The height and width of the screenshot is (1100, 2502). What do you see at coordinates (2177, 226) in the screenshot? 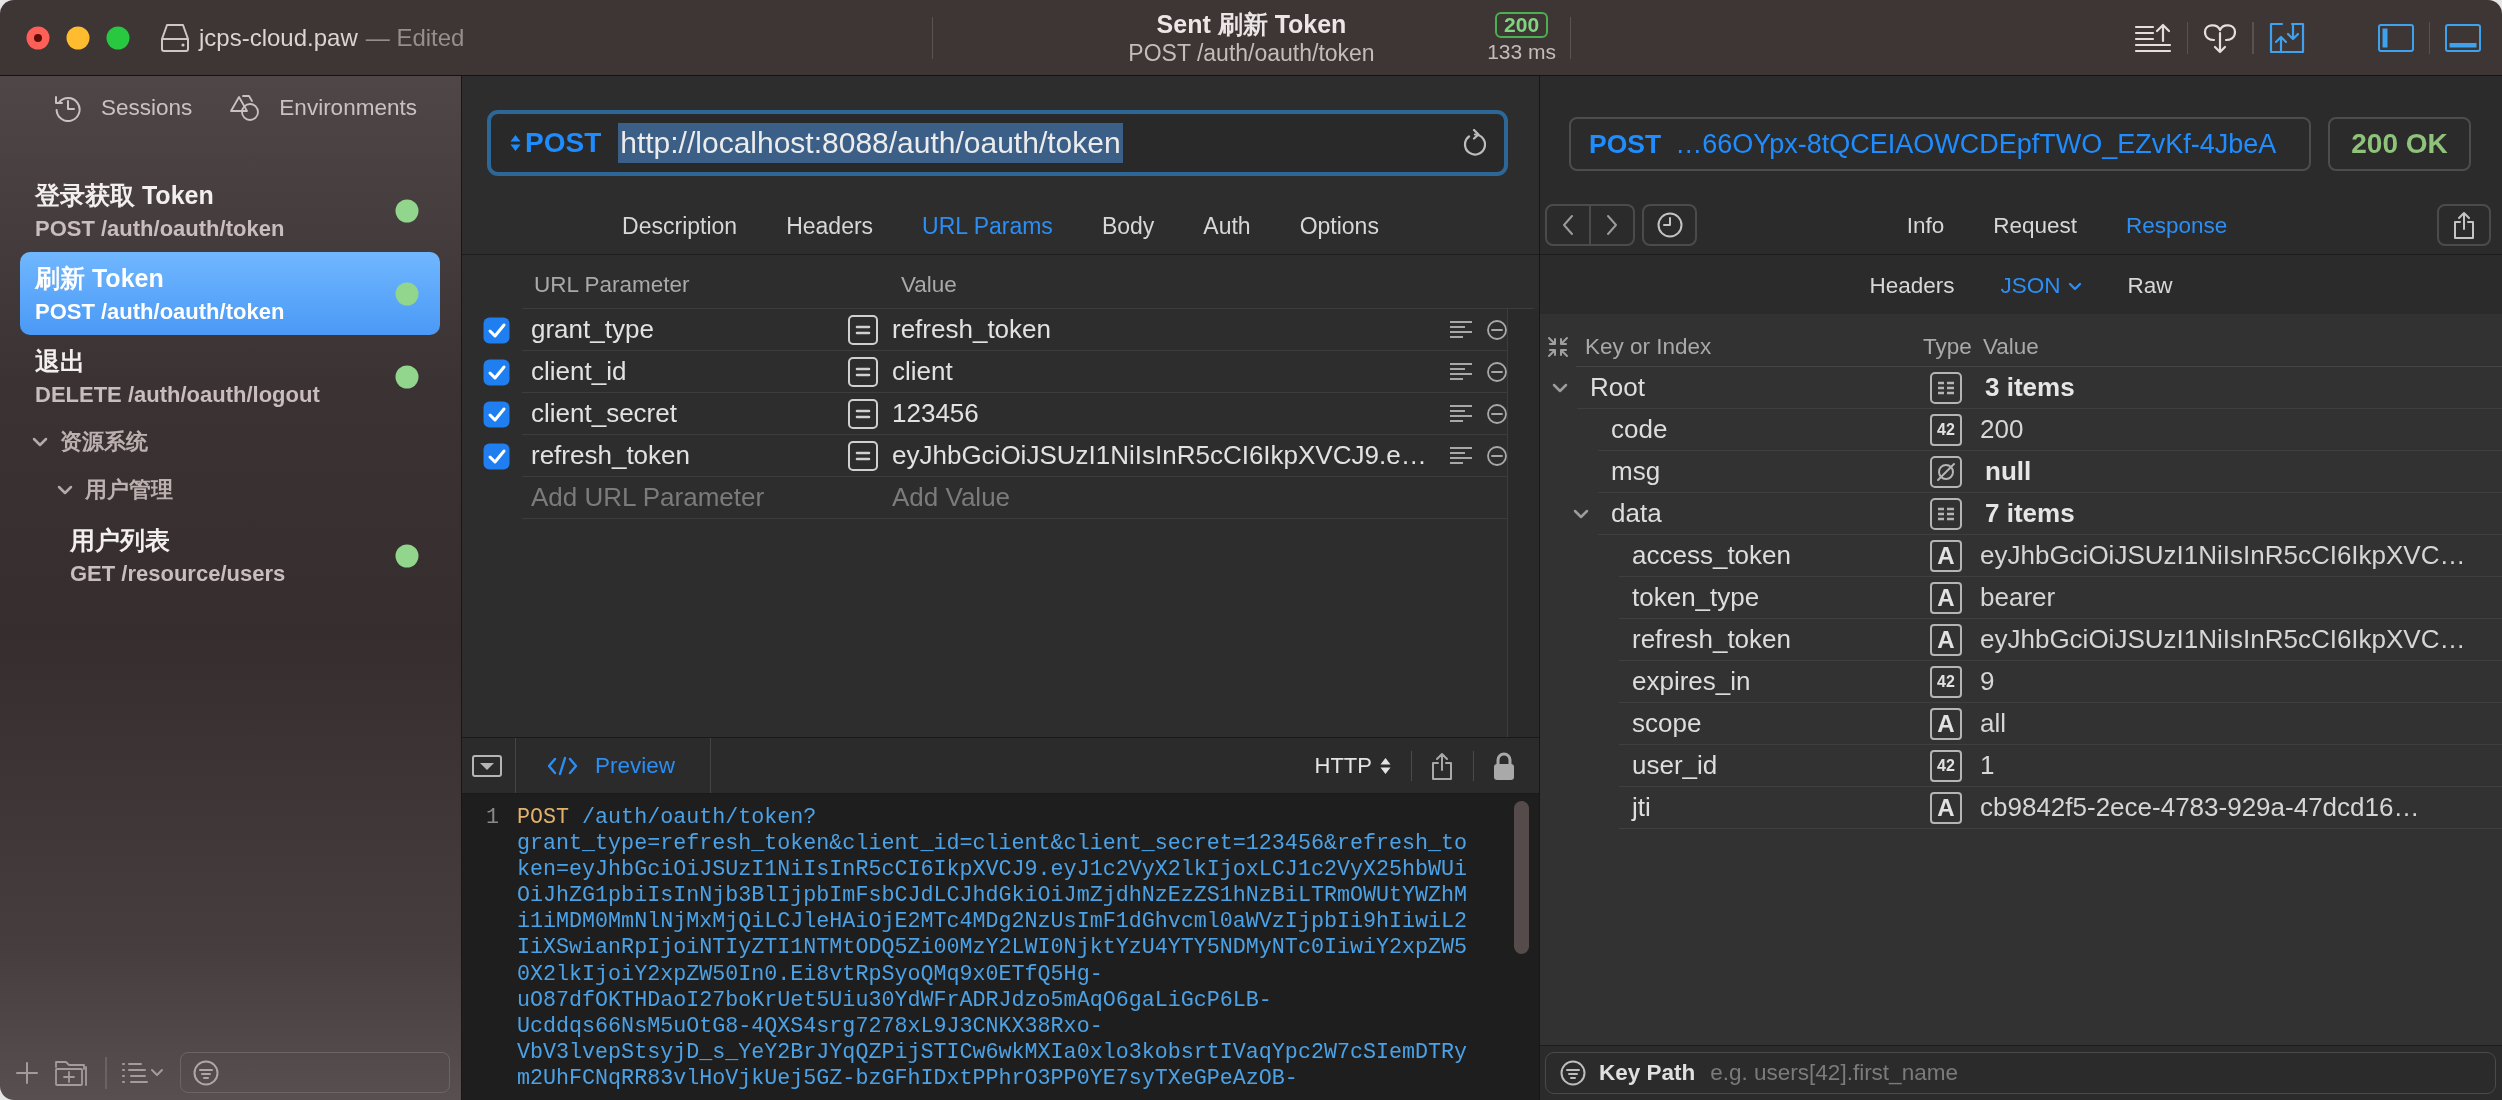
I see `tab: Response` at bounding box center [2177, 226].